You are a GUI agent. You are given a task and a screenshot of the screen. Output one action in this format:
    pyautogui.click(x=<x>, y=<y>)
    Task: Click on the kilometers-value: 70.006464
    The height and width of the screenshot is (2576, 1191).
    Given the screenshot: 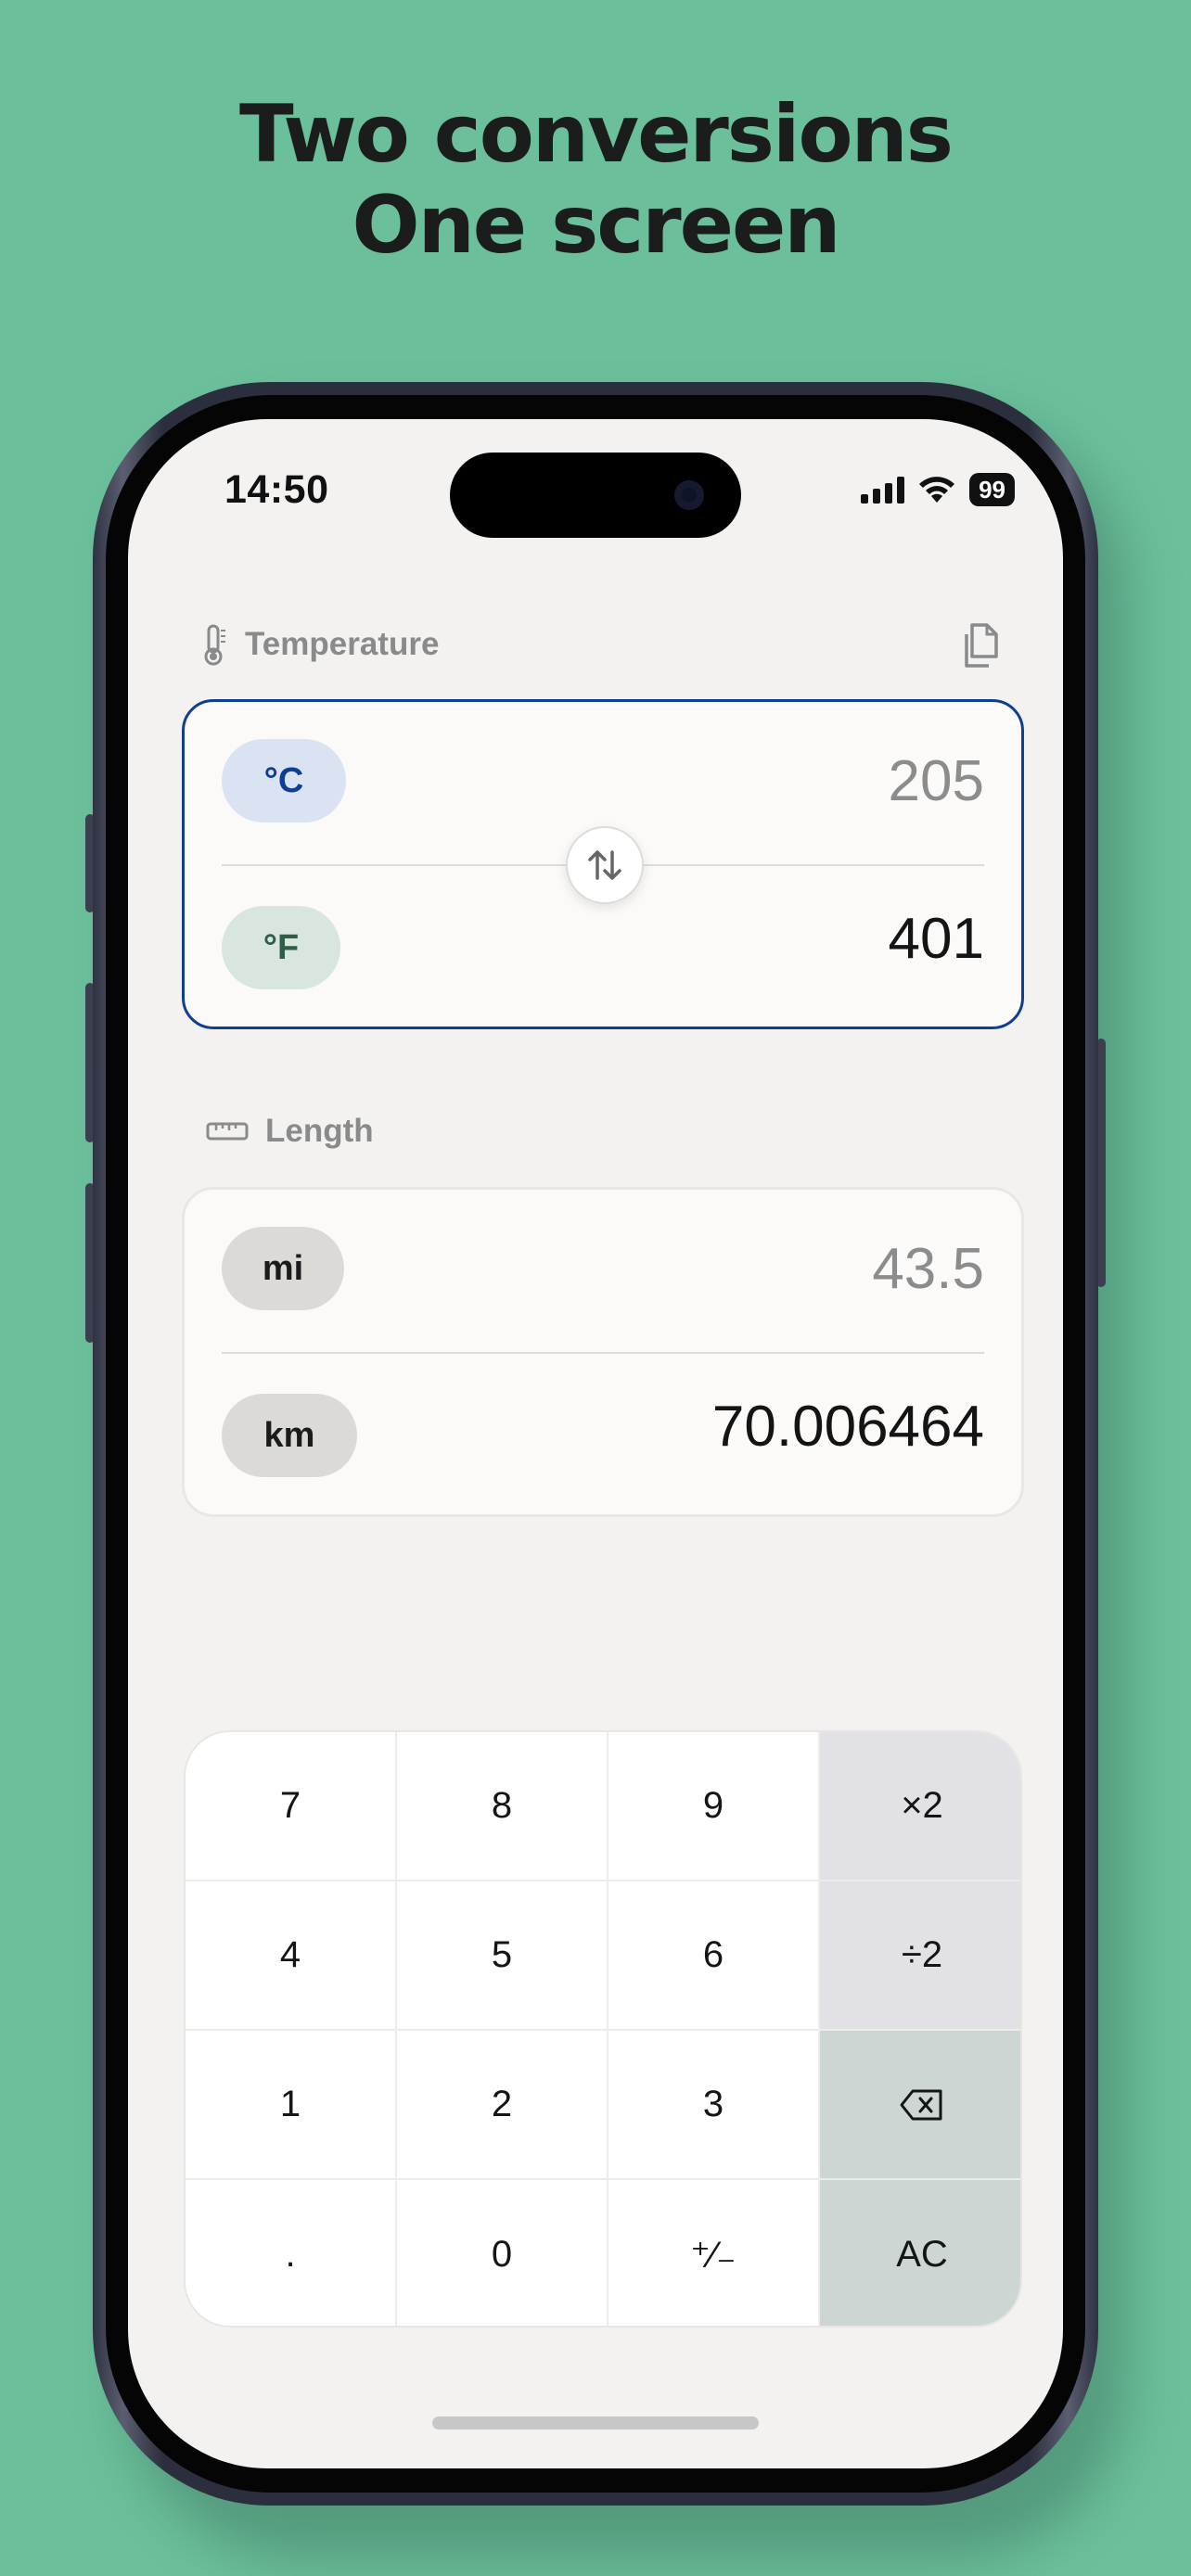 What is the action you would take?
    pyautogui.click(x=848, y=1427)
    